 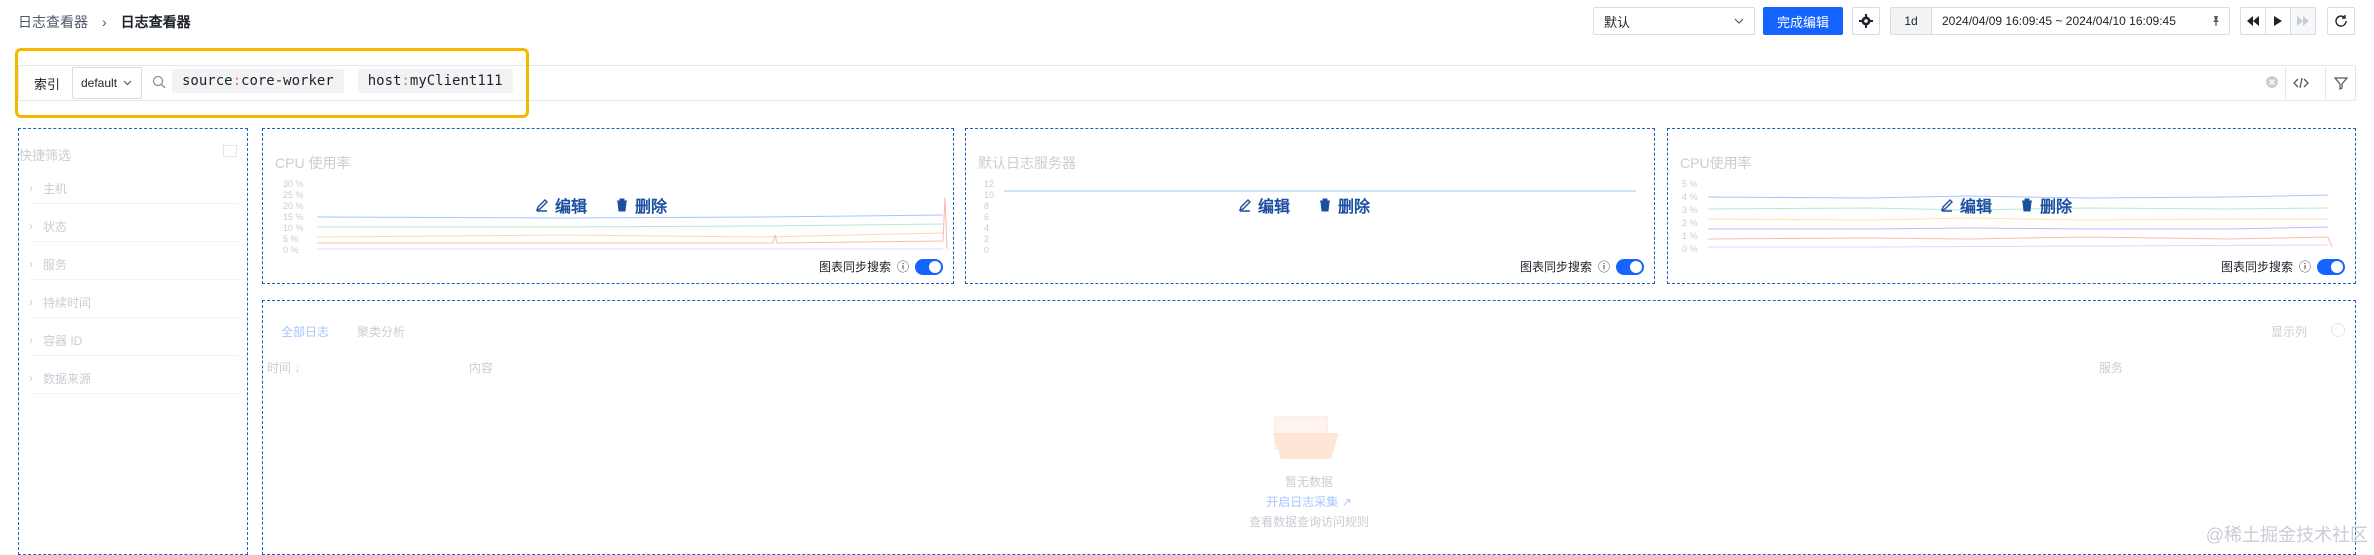 I want to click on fast-forward-icon, so click(x=2303, y=21).